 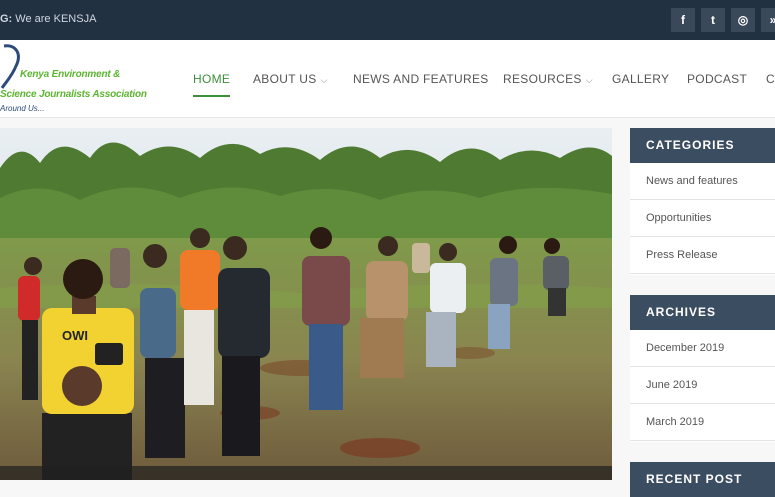 What do you see at coordinates (73, 94) in the screenshot?
I see `logo-line-2: Science Journalists Association` at bounding box center [73, 94].